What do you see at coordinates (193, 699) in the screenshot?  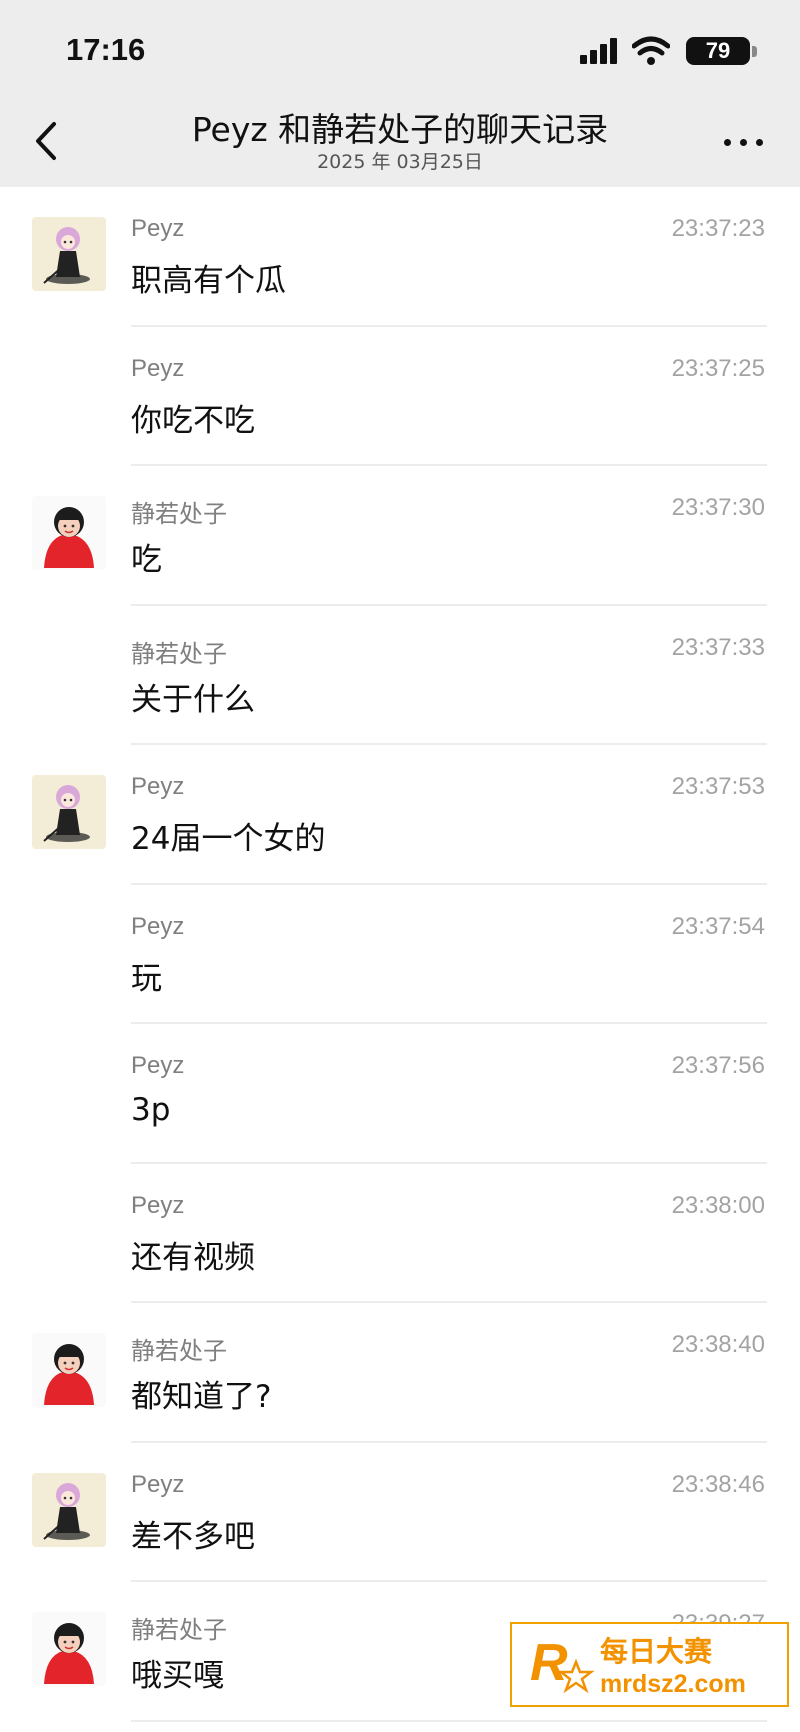 I see `message-text: 关于什么` at bounding box center [193, 699].